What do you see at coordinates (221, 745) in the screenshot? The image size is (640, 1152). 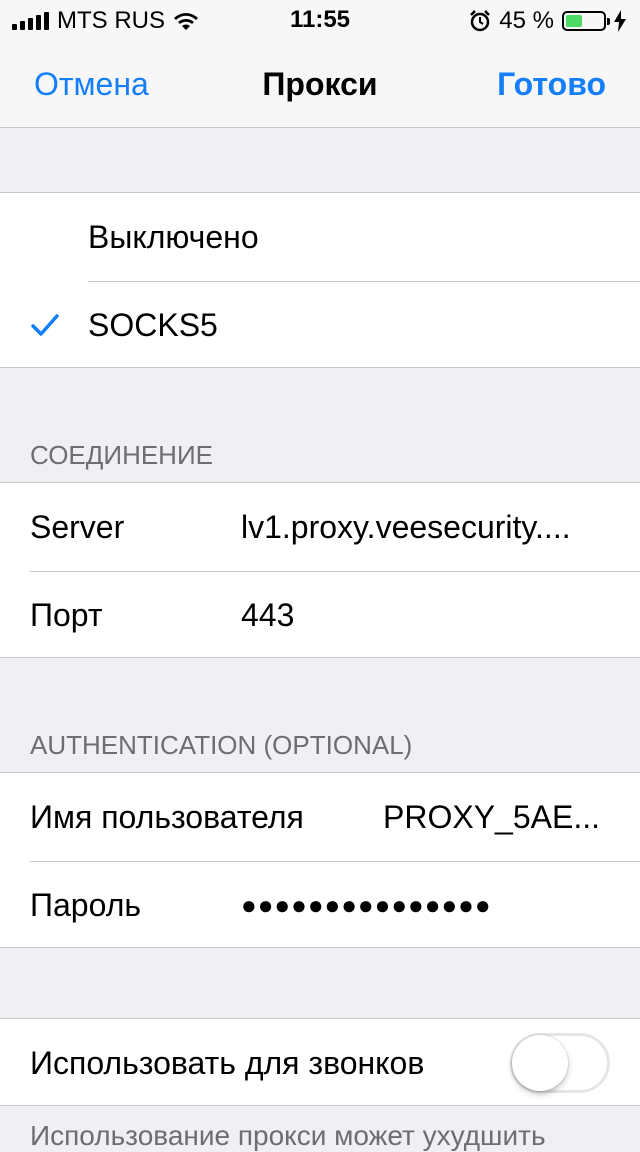 I see `auth-section-header: AUTHENTICATION (OPTIONAL)` at bounding box center [221, 745].